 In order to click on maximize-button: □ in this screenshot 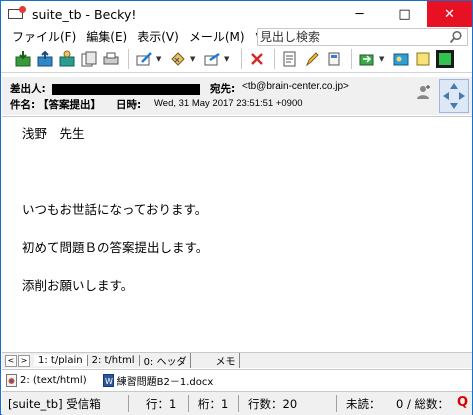, I will do `click(404, 14)`.